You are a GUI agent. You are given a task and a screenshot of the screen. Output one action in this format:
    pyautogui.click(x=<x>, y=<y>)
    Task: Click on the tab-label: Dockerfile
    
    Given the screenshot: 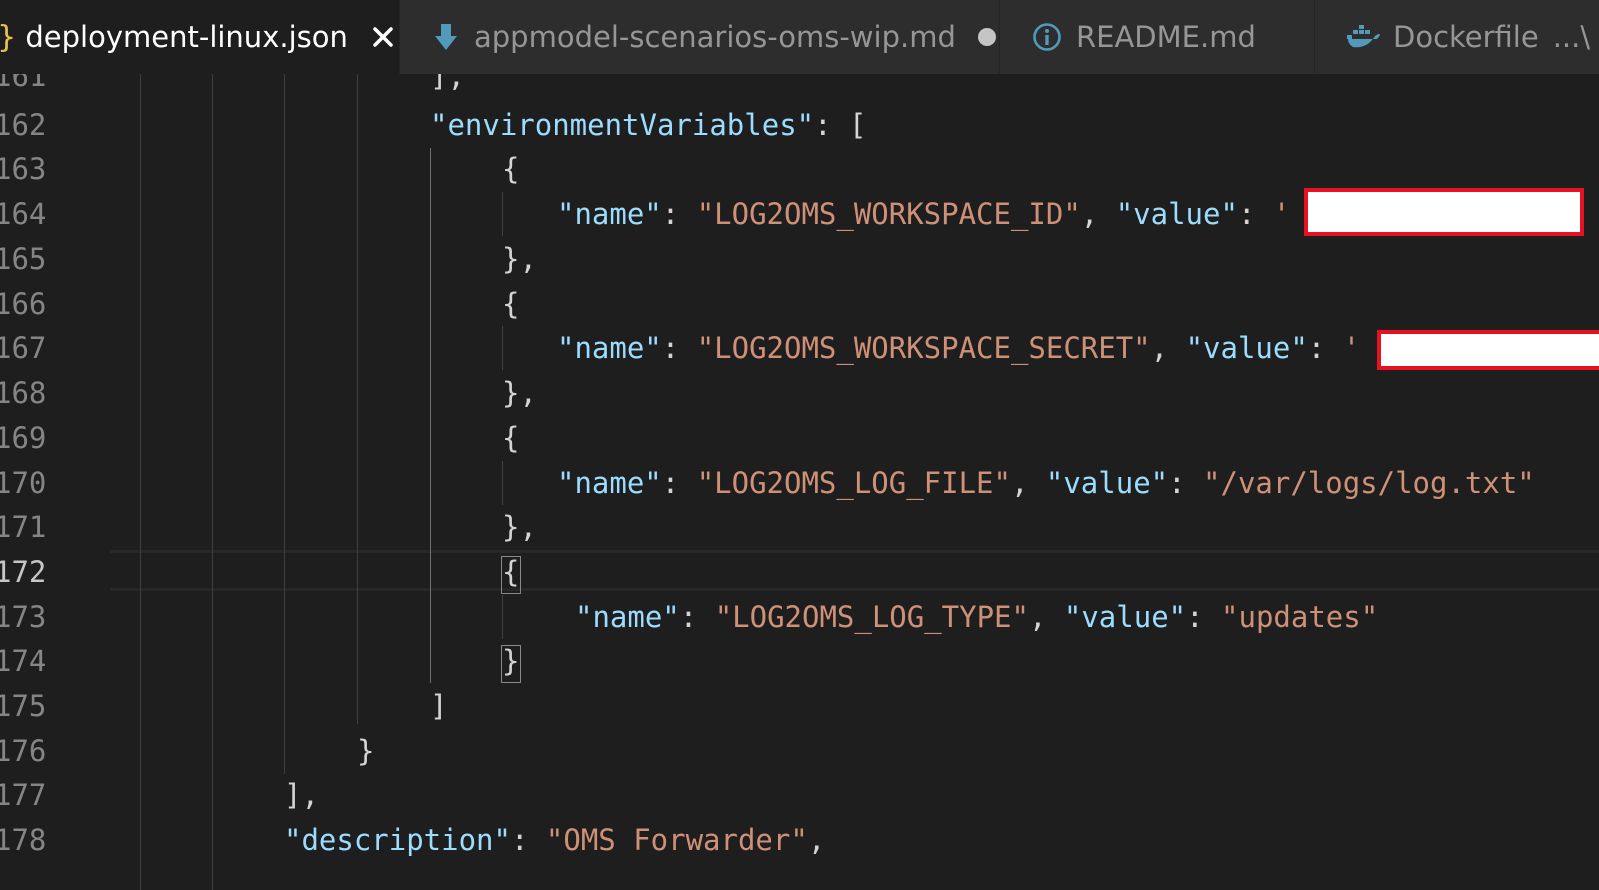 What is the action you would take?
    pyautogui.click(x=1466, y=37)
    